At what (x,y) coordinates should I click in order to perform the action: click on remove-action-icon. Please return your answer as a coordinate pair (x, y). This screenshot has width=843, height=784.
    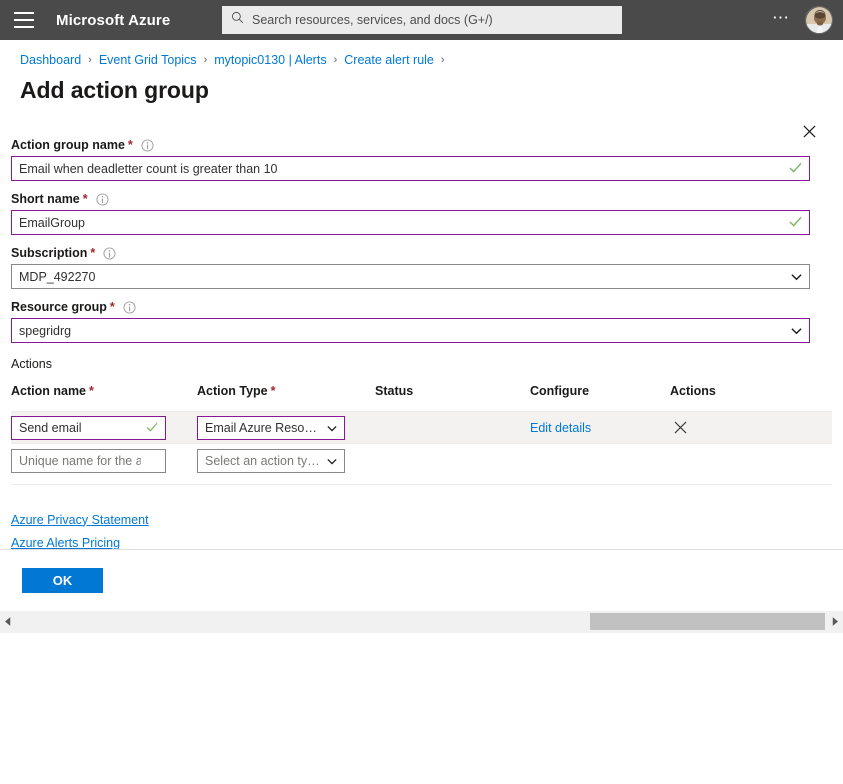
    Looking at the image, I should click on (680, 428).